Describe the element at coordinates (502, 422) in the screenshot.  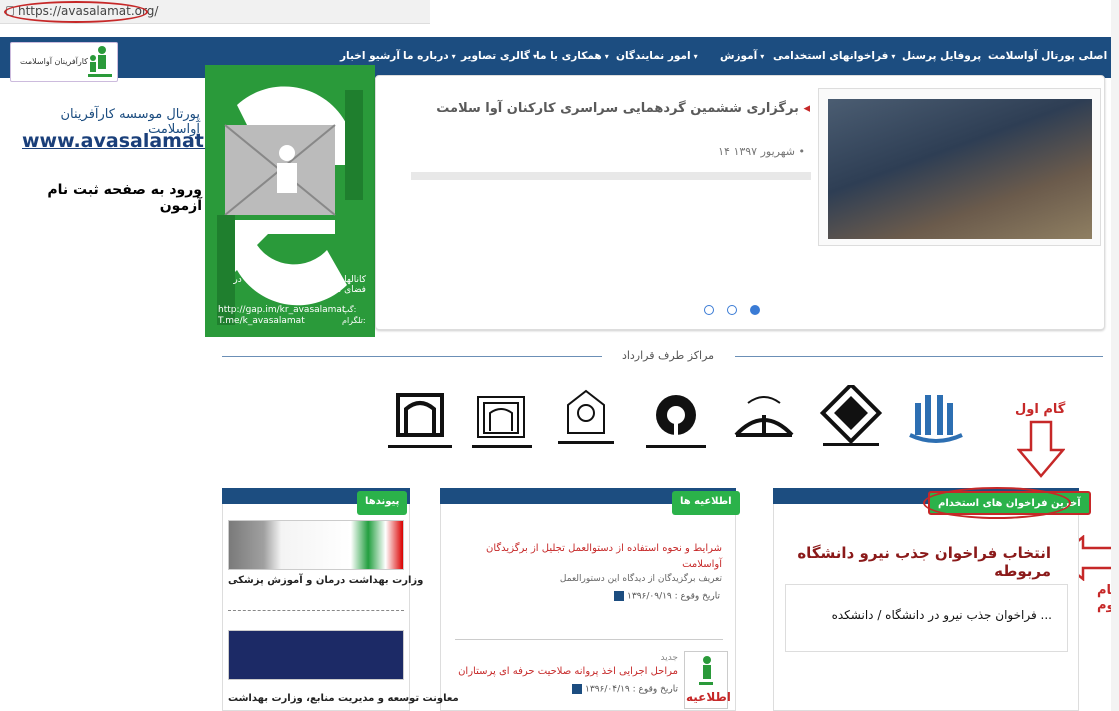
I see `university-logo-babol` at that location.